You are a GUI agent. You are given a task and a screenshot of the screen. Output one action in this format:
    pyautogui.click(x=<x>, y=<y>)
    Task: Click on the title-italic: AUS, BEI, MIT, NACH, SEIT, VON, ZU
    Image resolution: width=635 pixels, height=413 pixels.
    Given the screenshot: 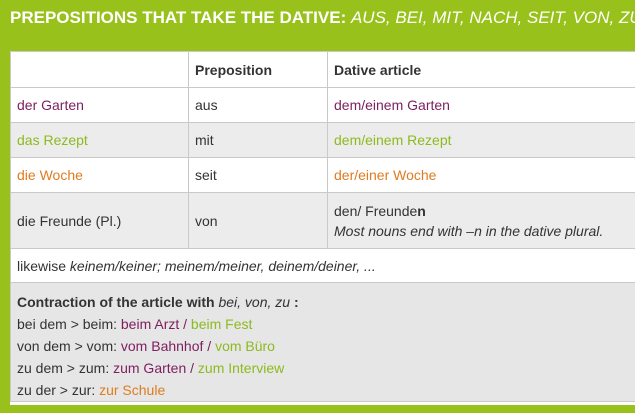 What is the action you would take?
    pyautogui.click(x=492, y=17)
    